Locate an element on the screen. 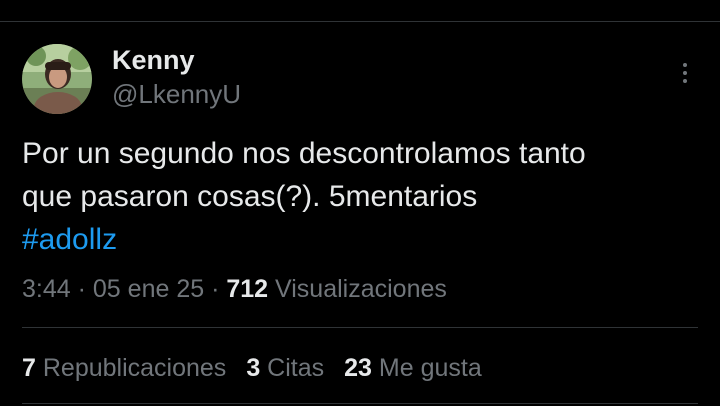 The image size is (720, 406). likes-stat: 23 Me gusta is located at coordinates (413, 368).